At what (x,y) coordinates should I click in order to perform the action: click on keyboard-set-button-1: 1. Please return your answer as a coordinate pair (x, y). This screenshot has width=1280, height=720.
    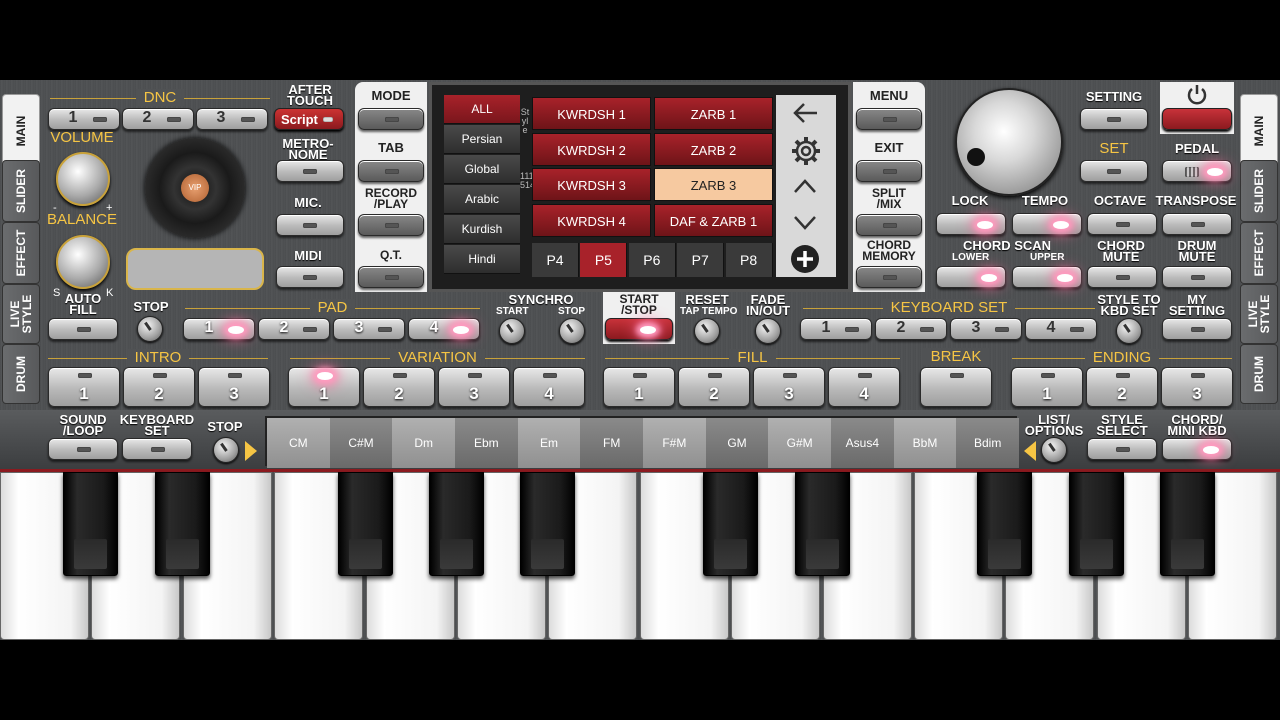
    Looking at the image, I should click on (836, 329).